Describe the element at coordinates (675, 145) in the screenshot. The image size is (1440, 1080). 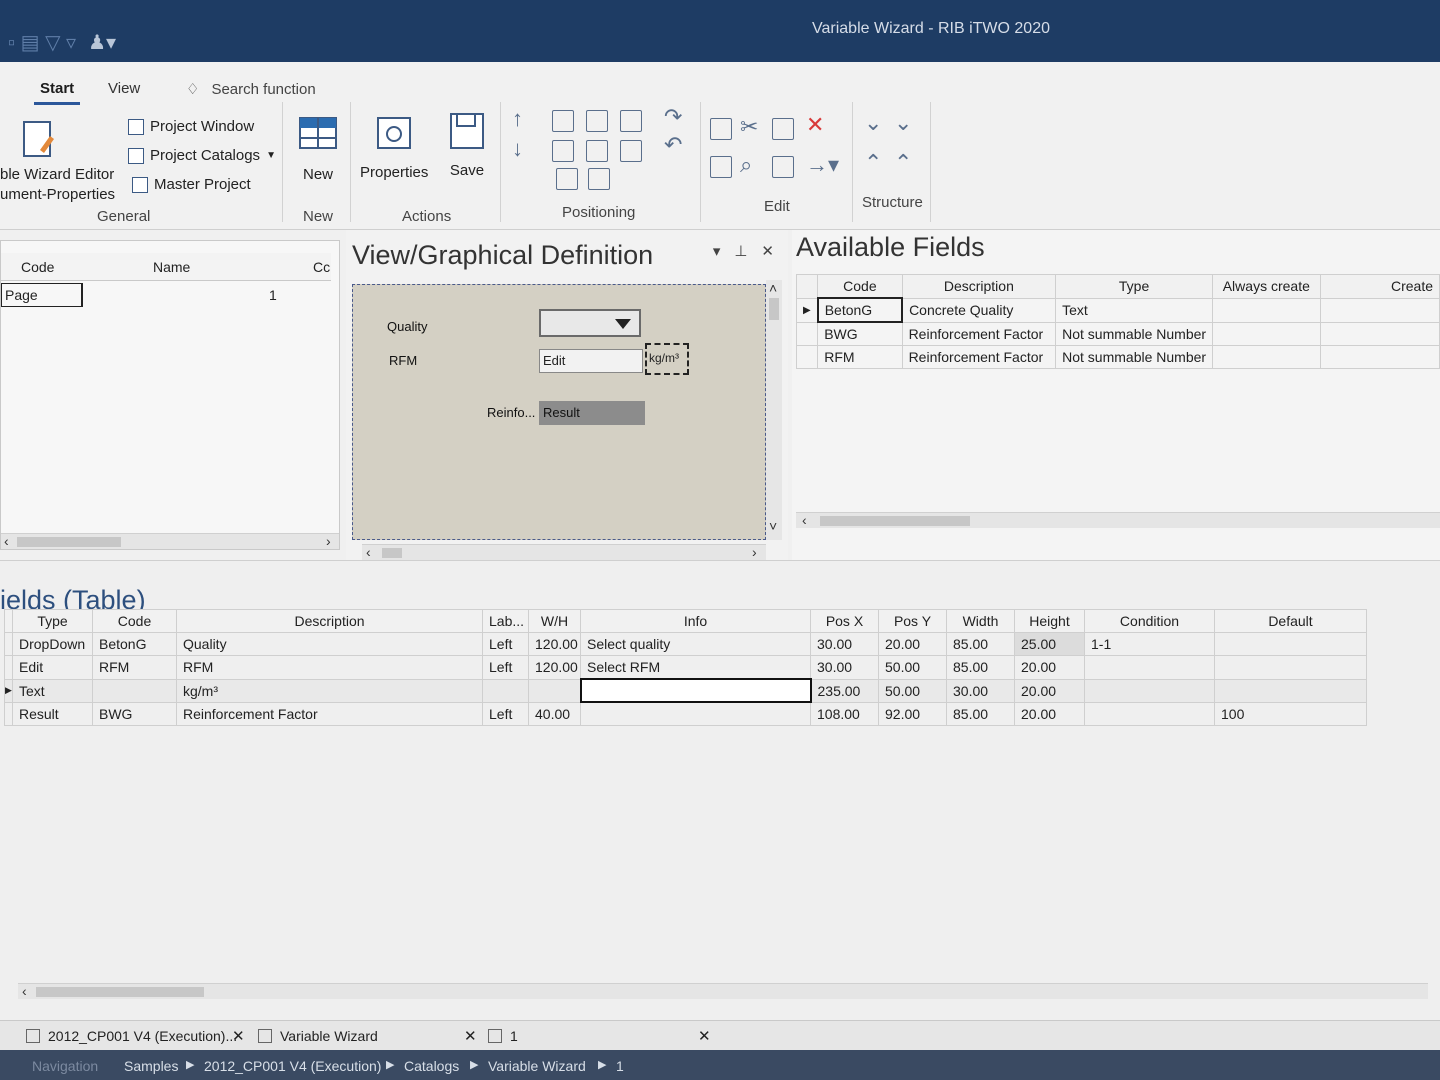
I see `undo-icon: ↶` at that location.